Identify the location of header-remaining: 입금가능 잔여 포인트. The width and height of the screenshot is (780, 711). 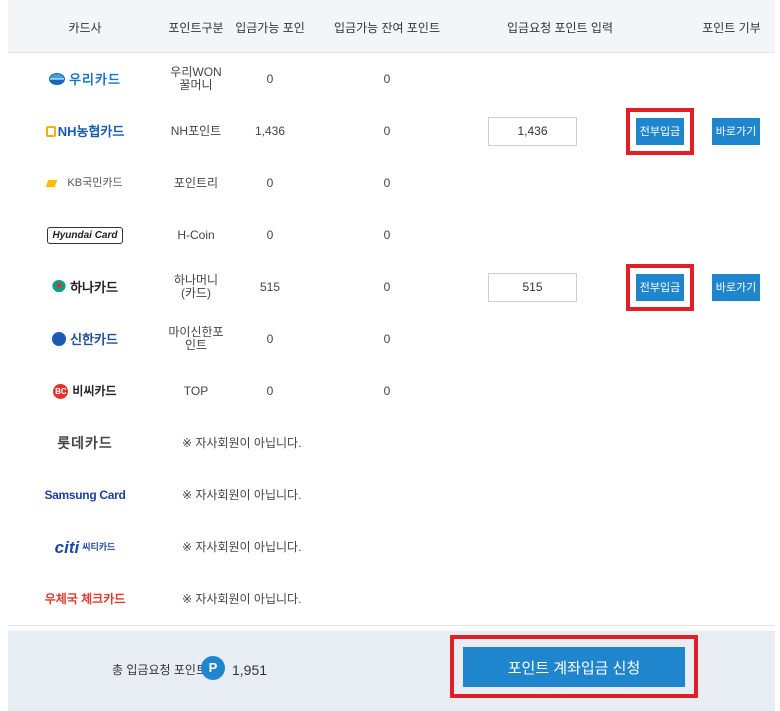
(387, 28).